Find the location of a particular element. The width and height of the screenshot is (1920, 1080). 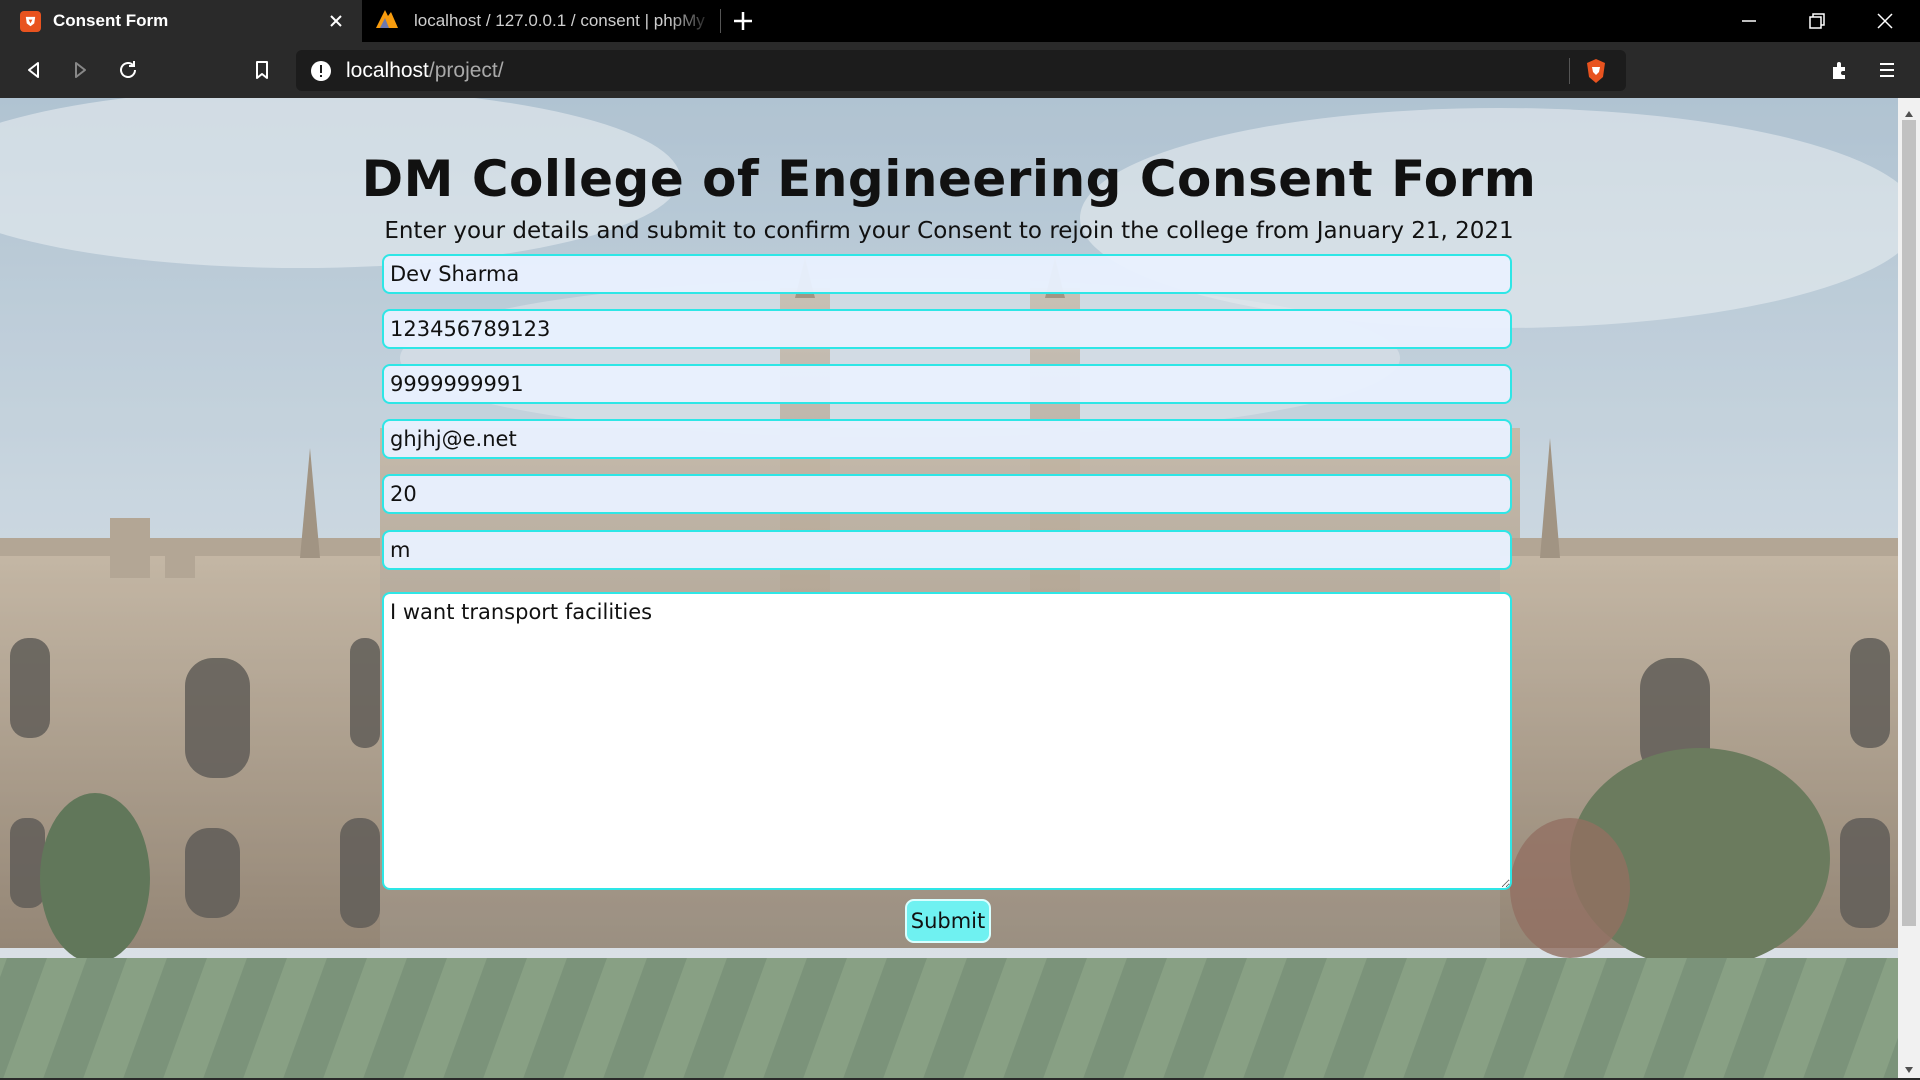

forward-icon is located at coordinates (80, 70).